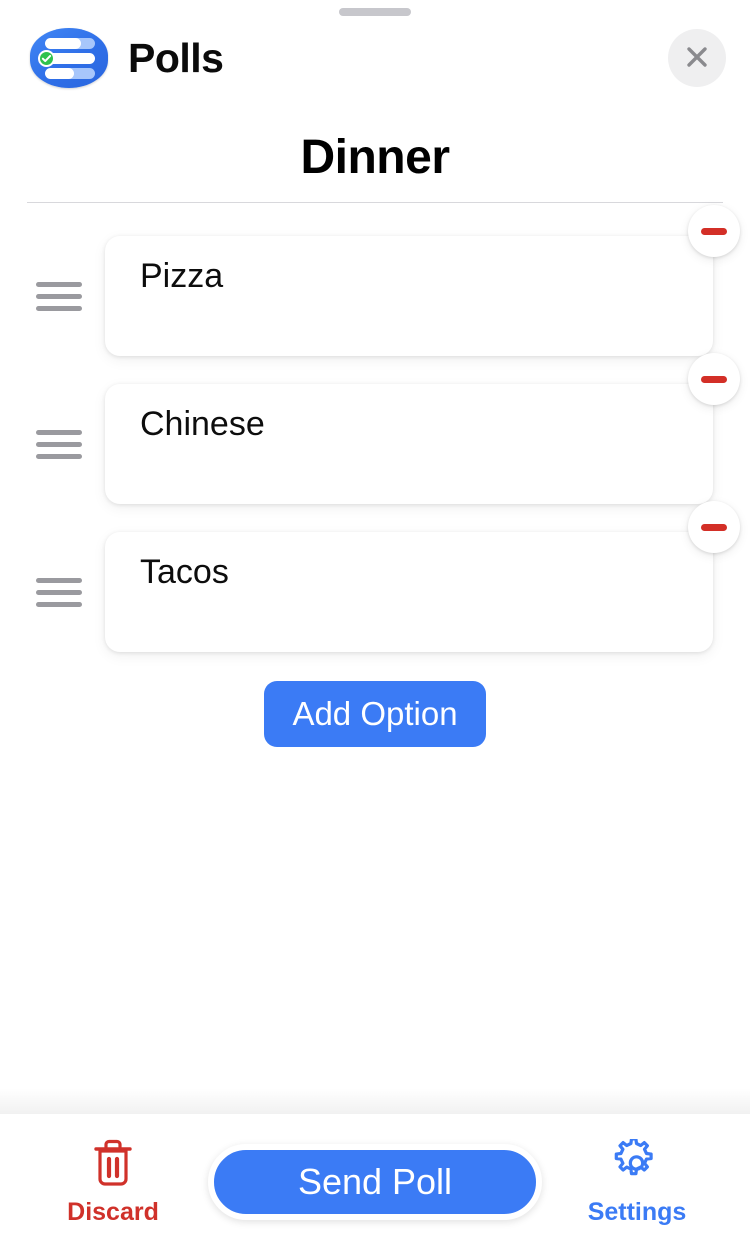 The width and height of the screenshot is (750, 1250). I want to click on app-header: Polls, so click(375, 58).